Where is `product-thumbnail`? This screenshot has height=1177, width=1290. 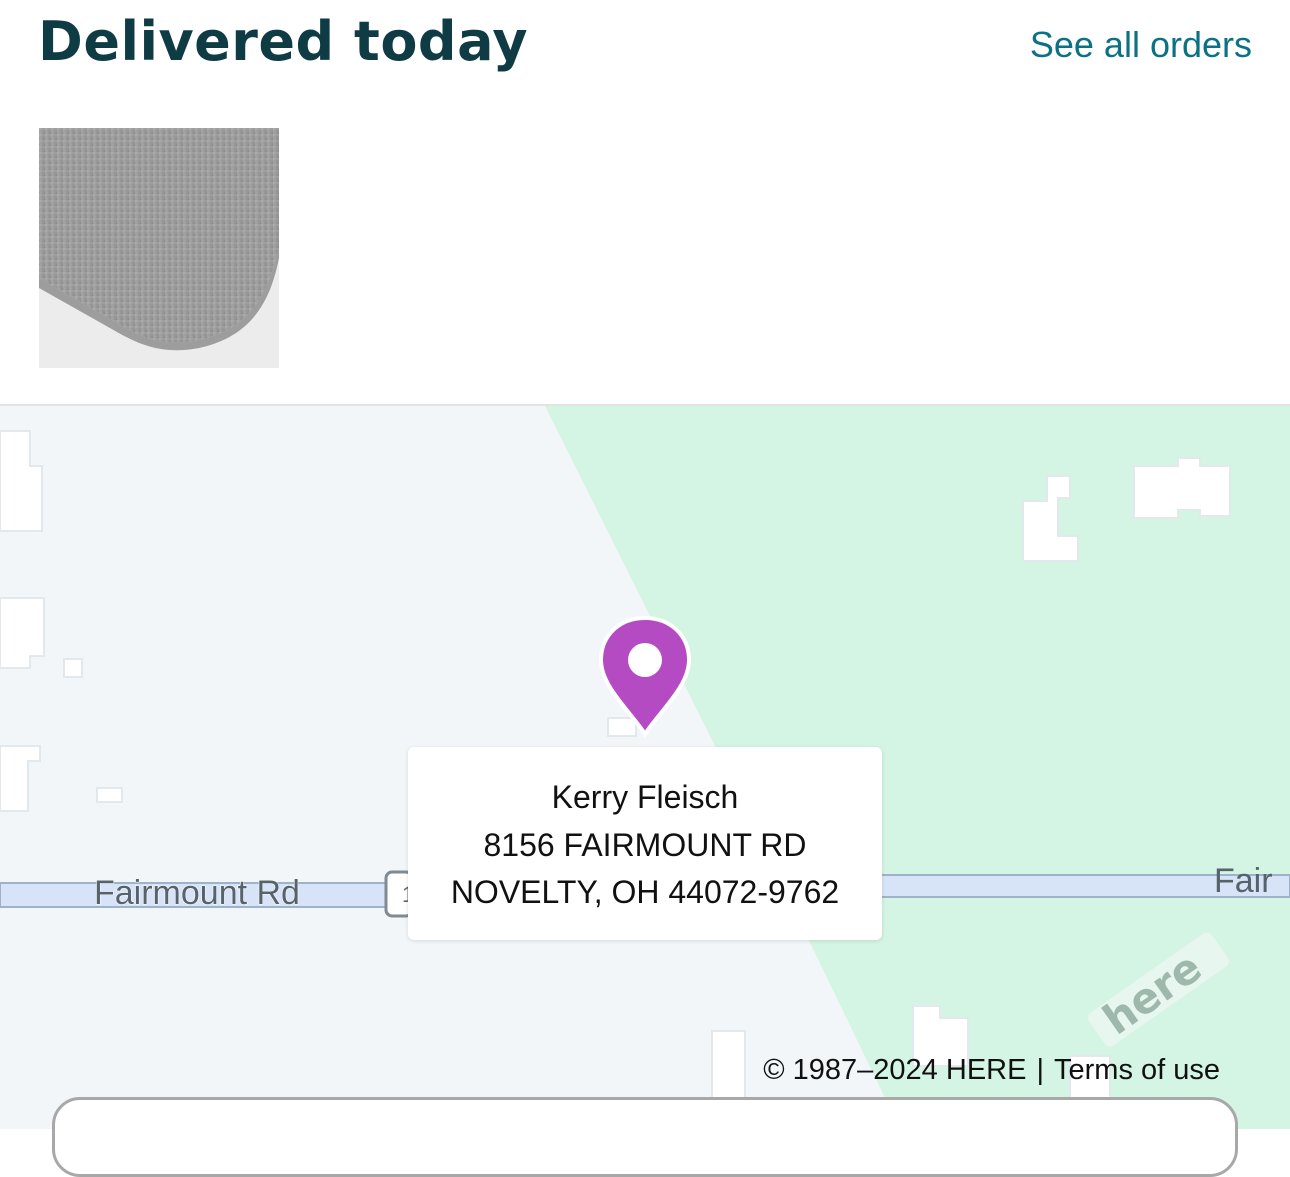
product-thumbnail is located at coordinates (159, 248).